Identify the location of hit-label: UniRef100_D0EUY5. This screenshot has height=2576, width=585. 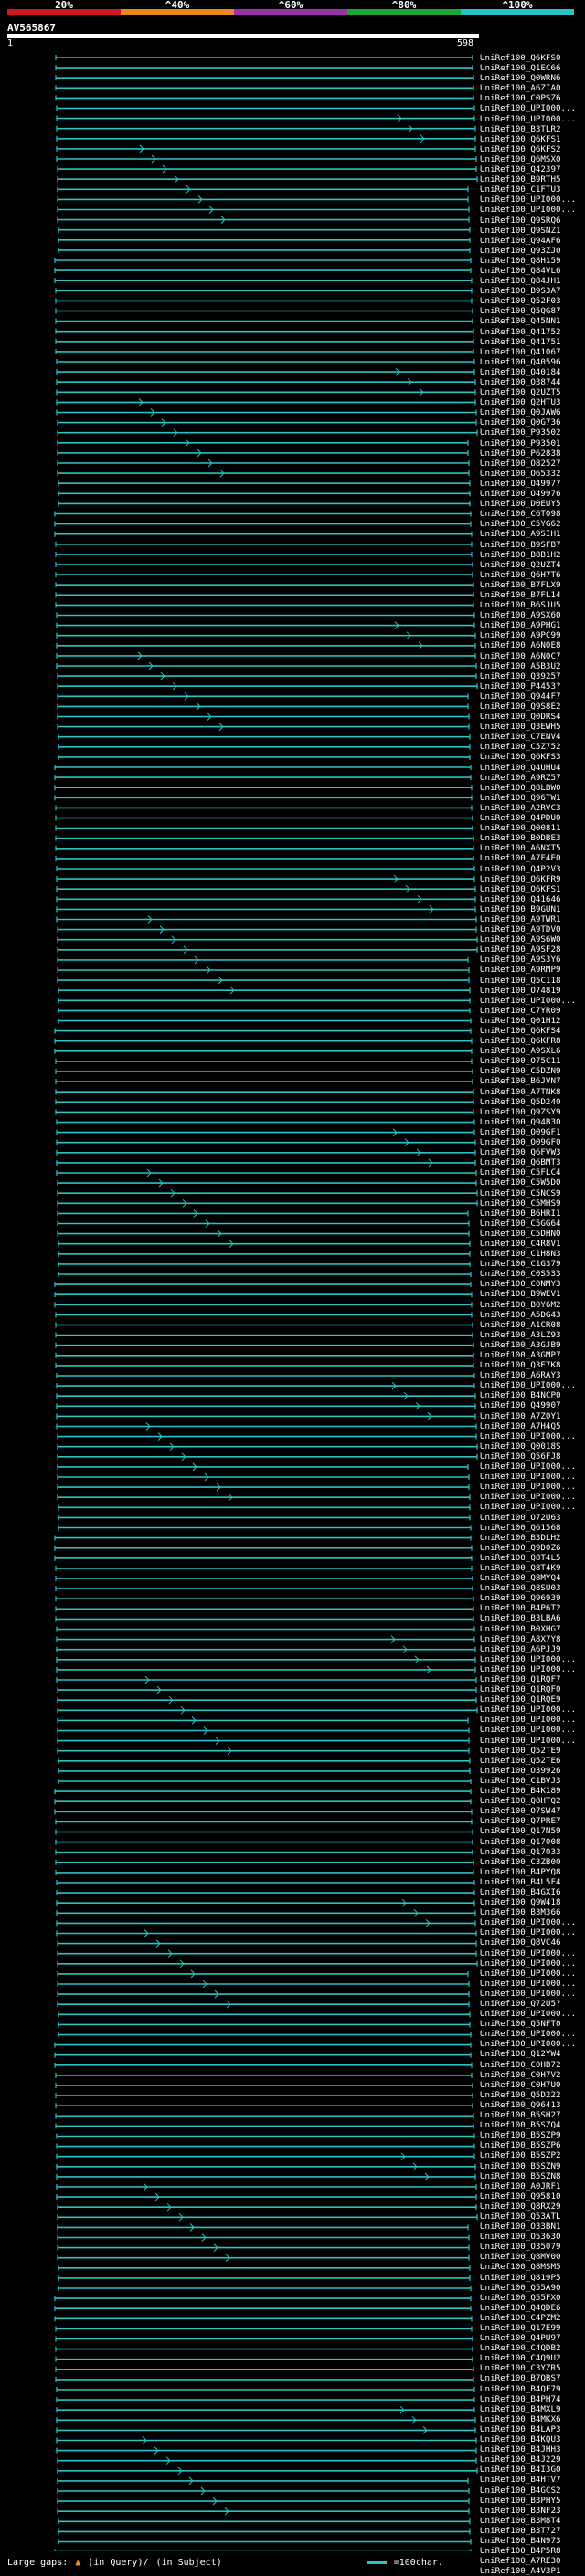
(531, 504).